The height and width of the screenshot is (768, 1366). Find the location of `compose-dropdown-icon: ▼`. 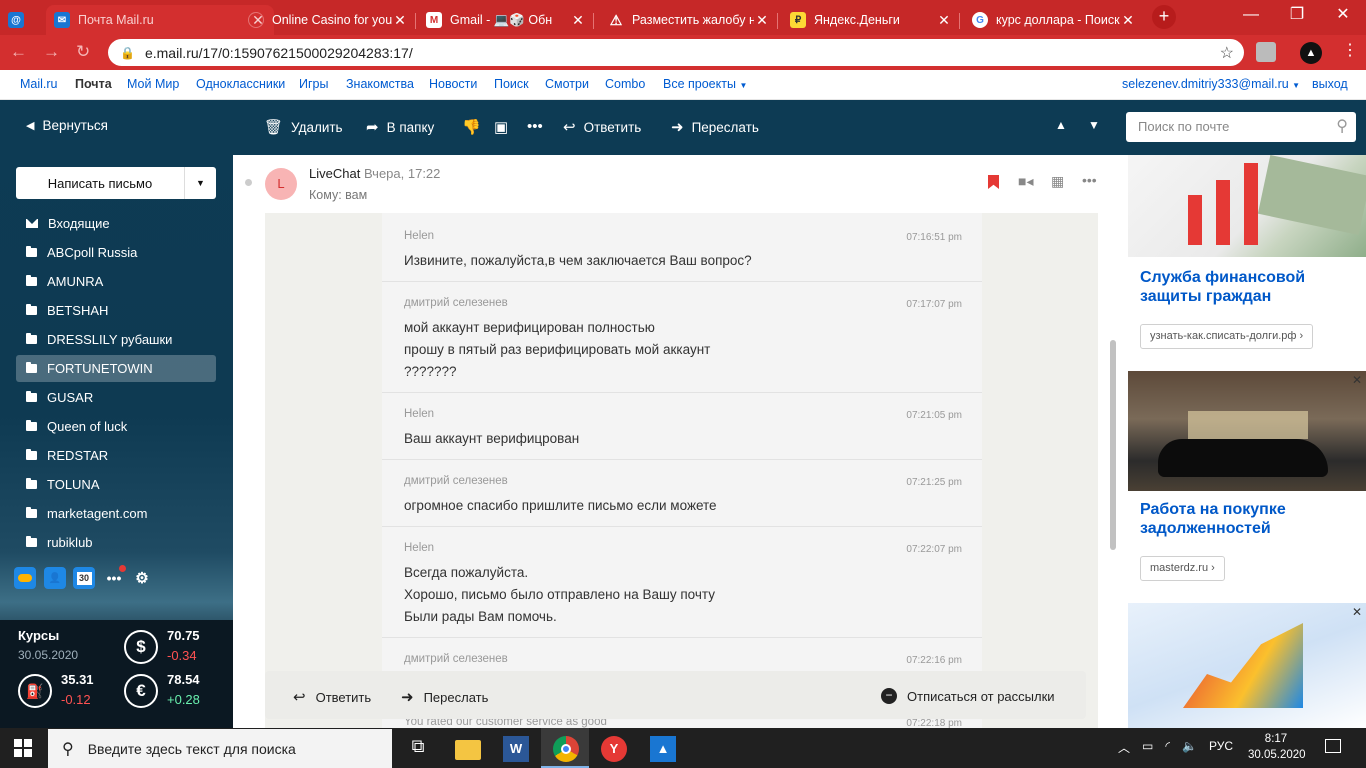

compose-dropdown-icon: ▼ is located at coordinates (200, 183).